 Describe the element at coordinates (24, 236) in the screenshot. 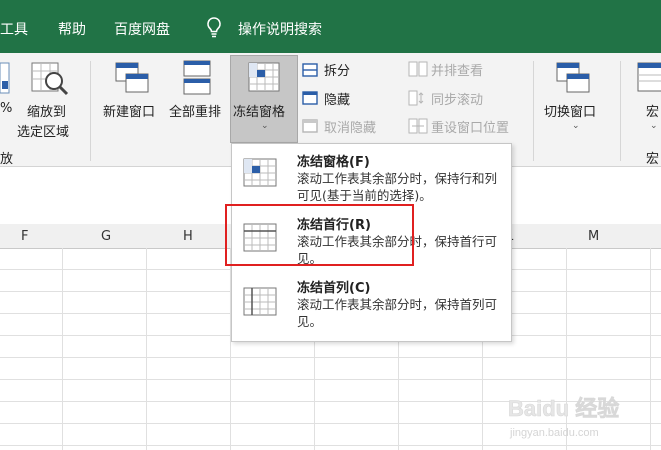

I see `column-header-f: F` at that location.